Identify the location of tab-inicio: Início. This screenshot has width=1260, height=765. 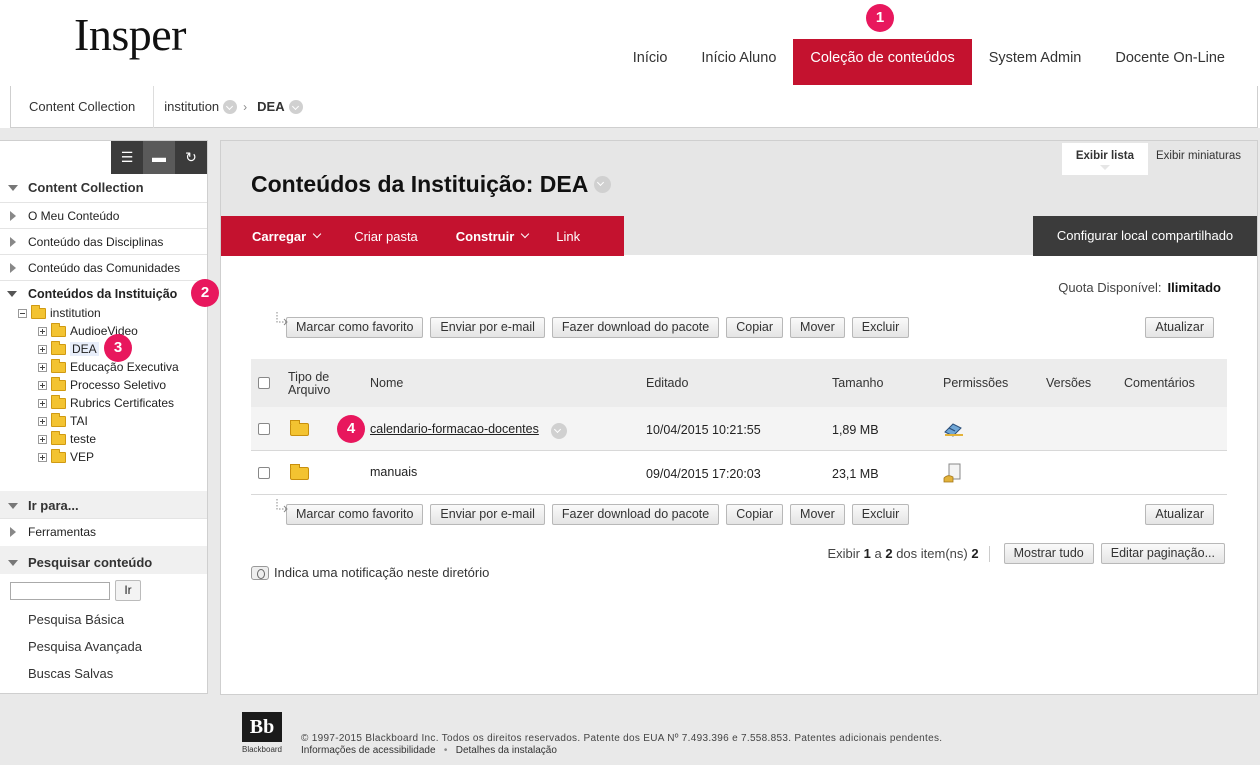
(650, 62).